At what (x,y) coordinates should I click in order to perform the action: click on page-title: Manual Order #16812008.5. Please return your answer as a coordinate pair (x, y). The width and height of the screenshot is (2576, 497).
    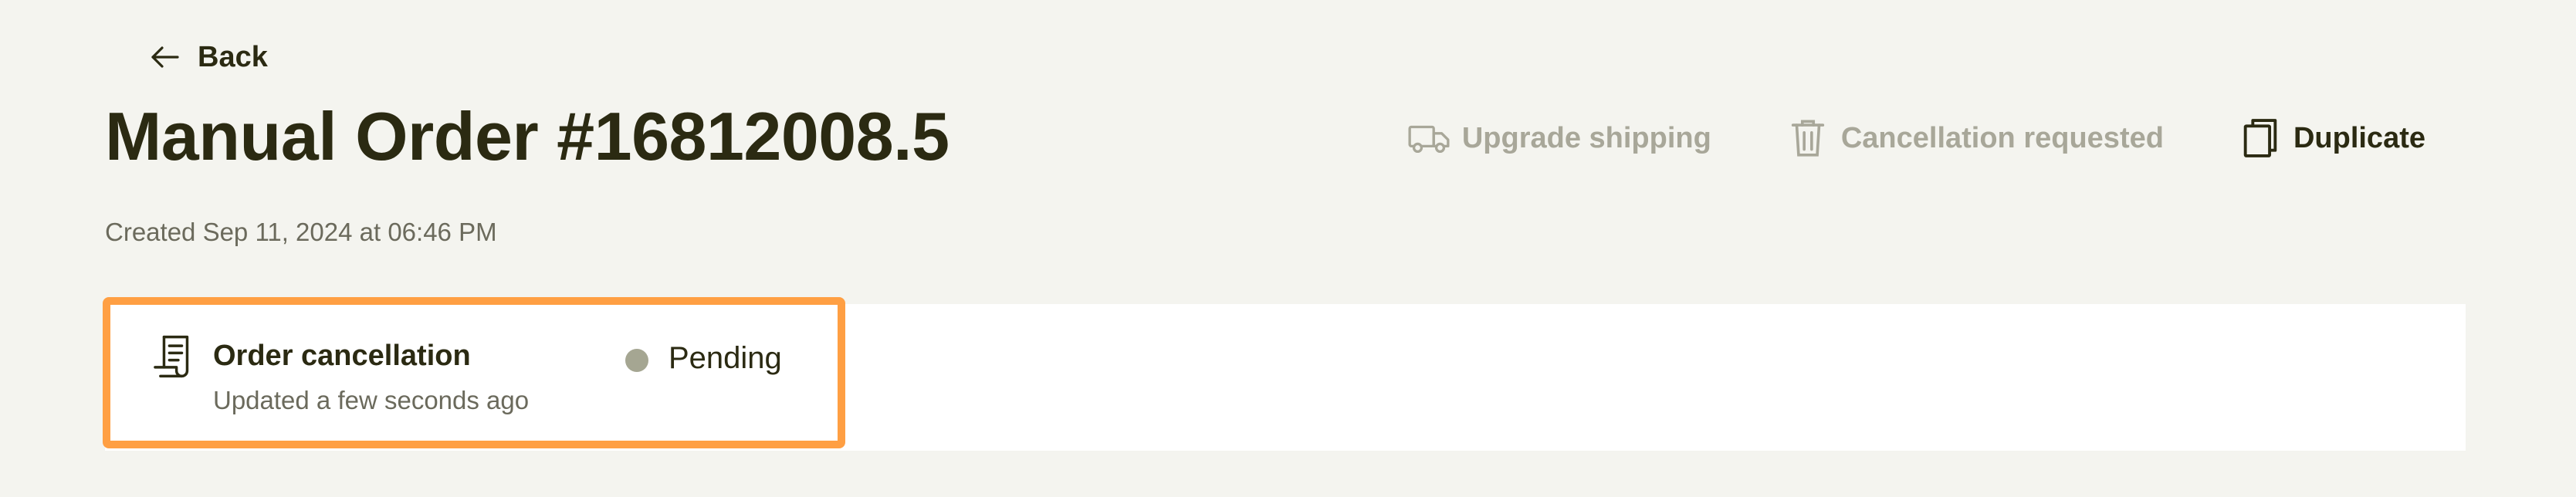
    Looking at the image, I should click on (527, 136).